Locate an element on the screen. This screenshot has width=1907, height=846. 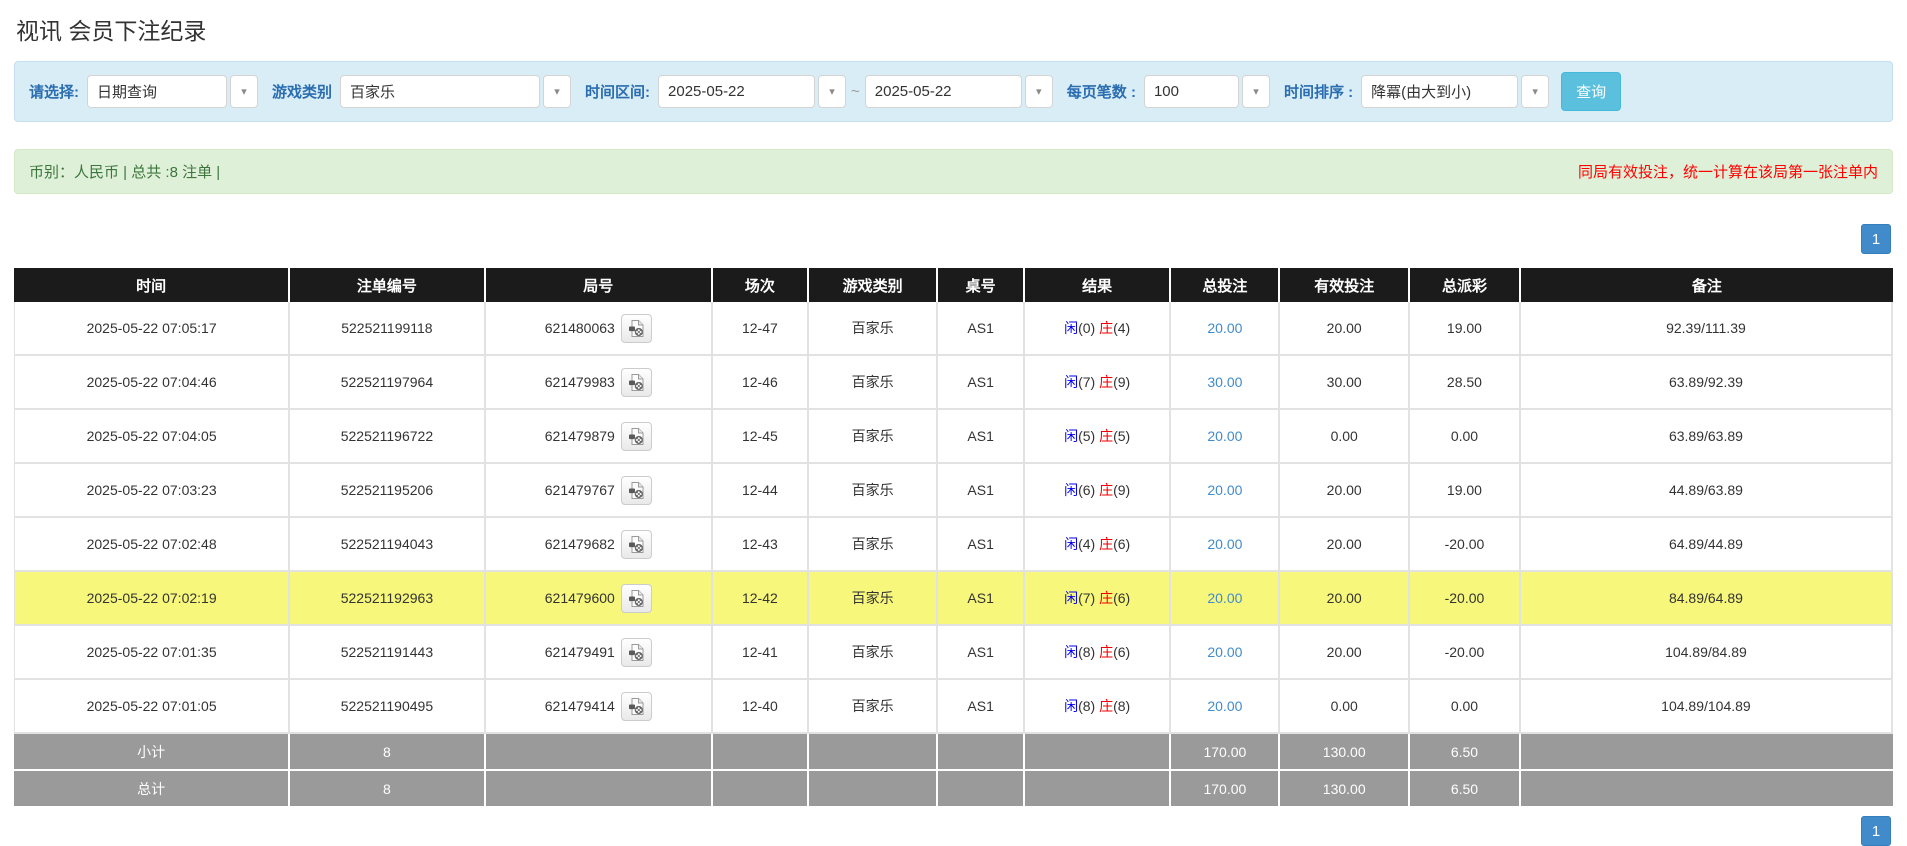
cell-session: 12-42 is located at coordinates (760, 599).